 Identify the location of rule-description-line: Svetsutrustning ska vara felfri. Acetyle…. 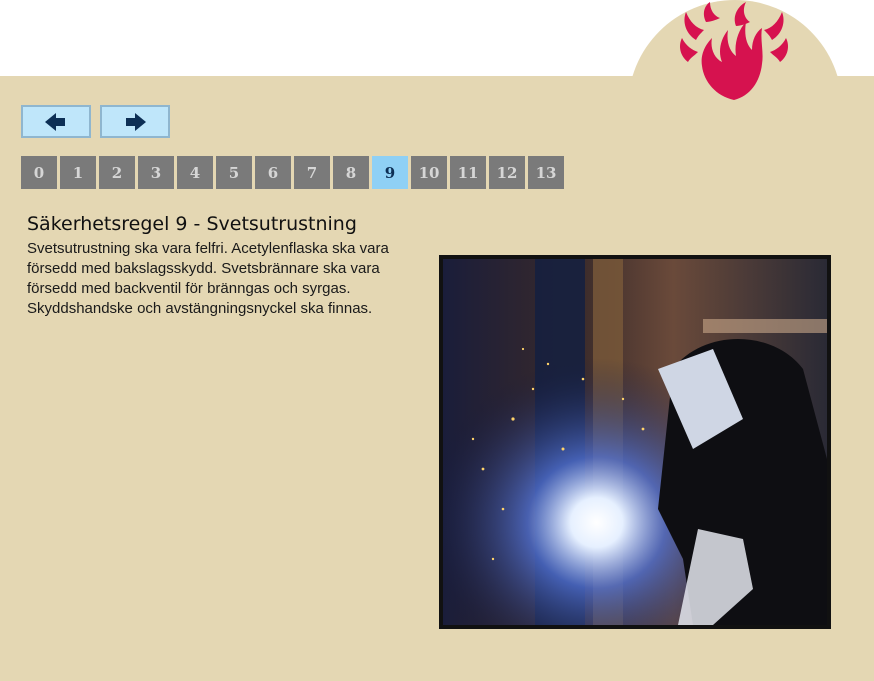
(208, 248).